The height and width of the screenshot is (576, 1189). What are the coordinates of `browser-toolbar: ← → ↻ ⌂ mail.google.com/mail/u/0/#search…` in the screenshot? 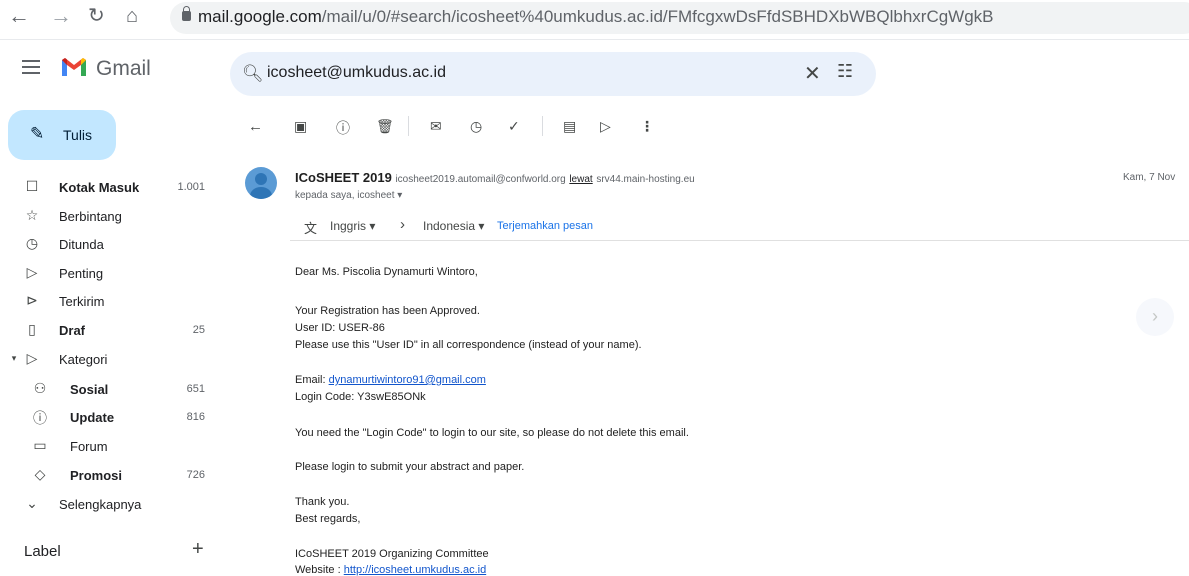 It's located at (594, 20).